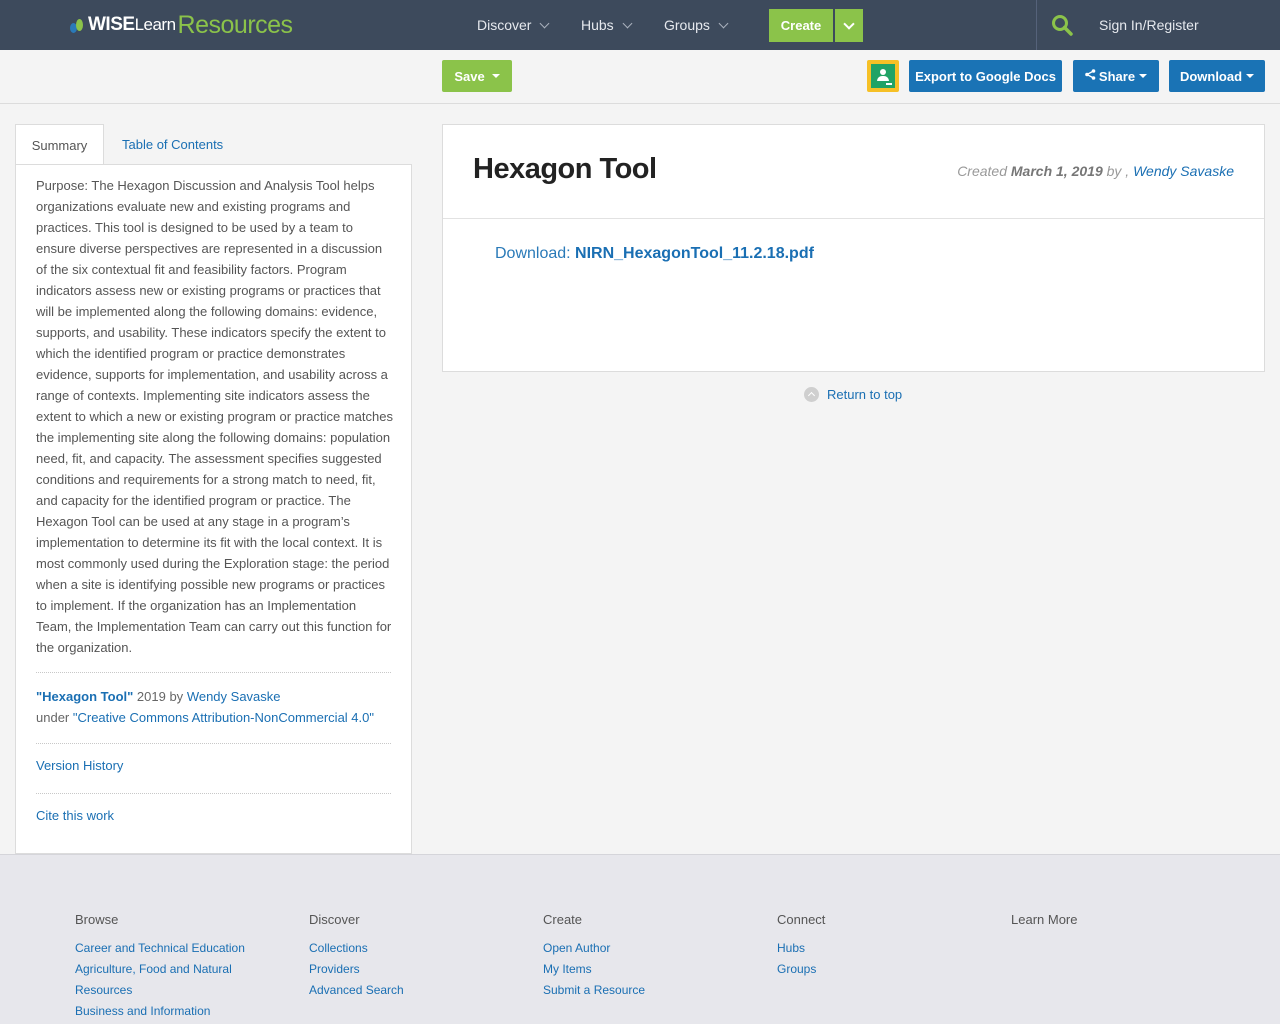 The height and width of the screenshot is (1024, 1280). I want to click on footer-link: Open Author, so click(643, 948).